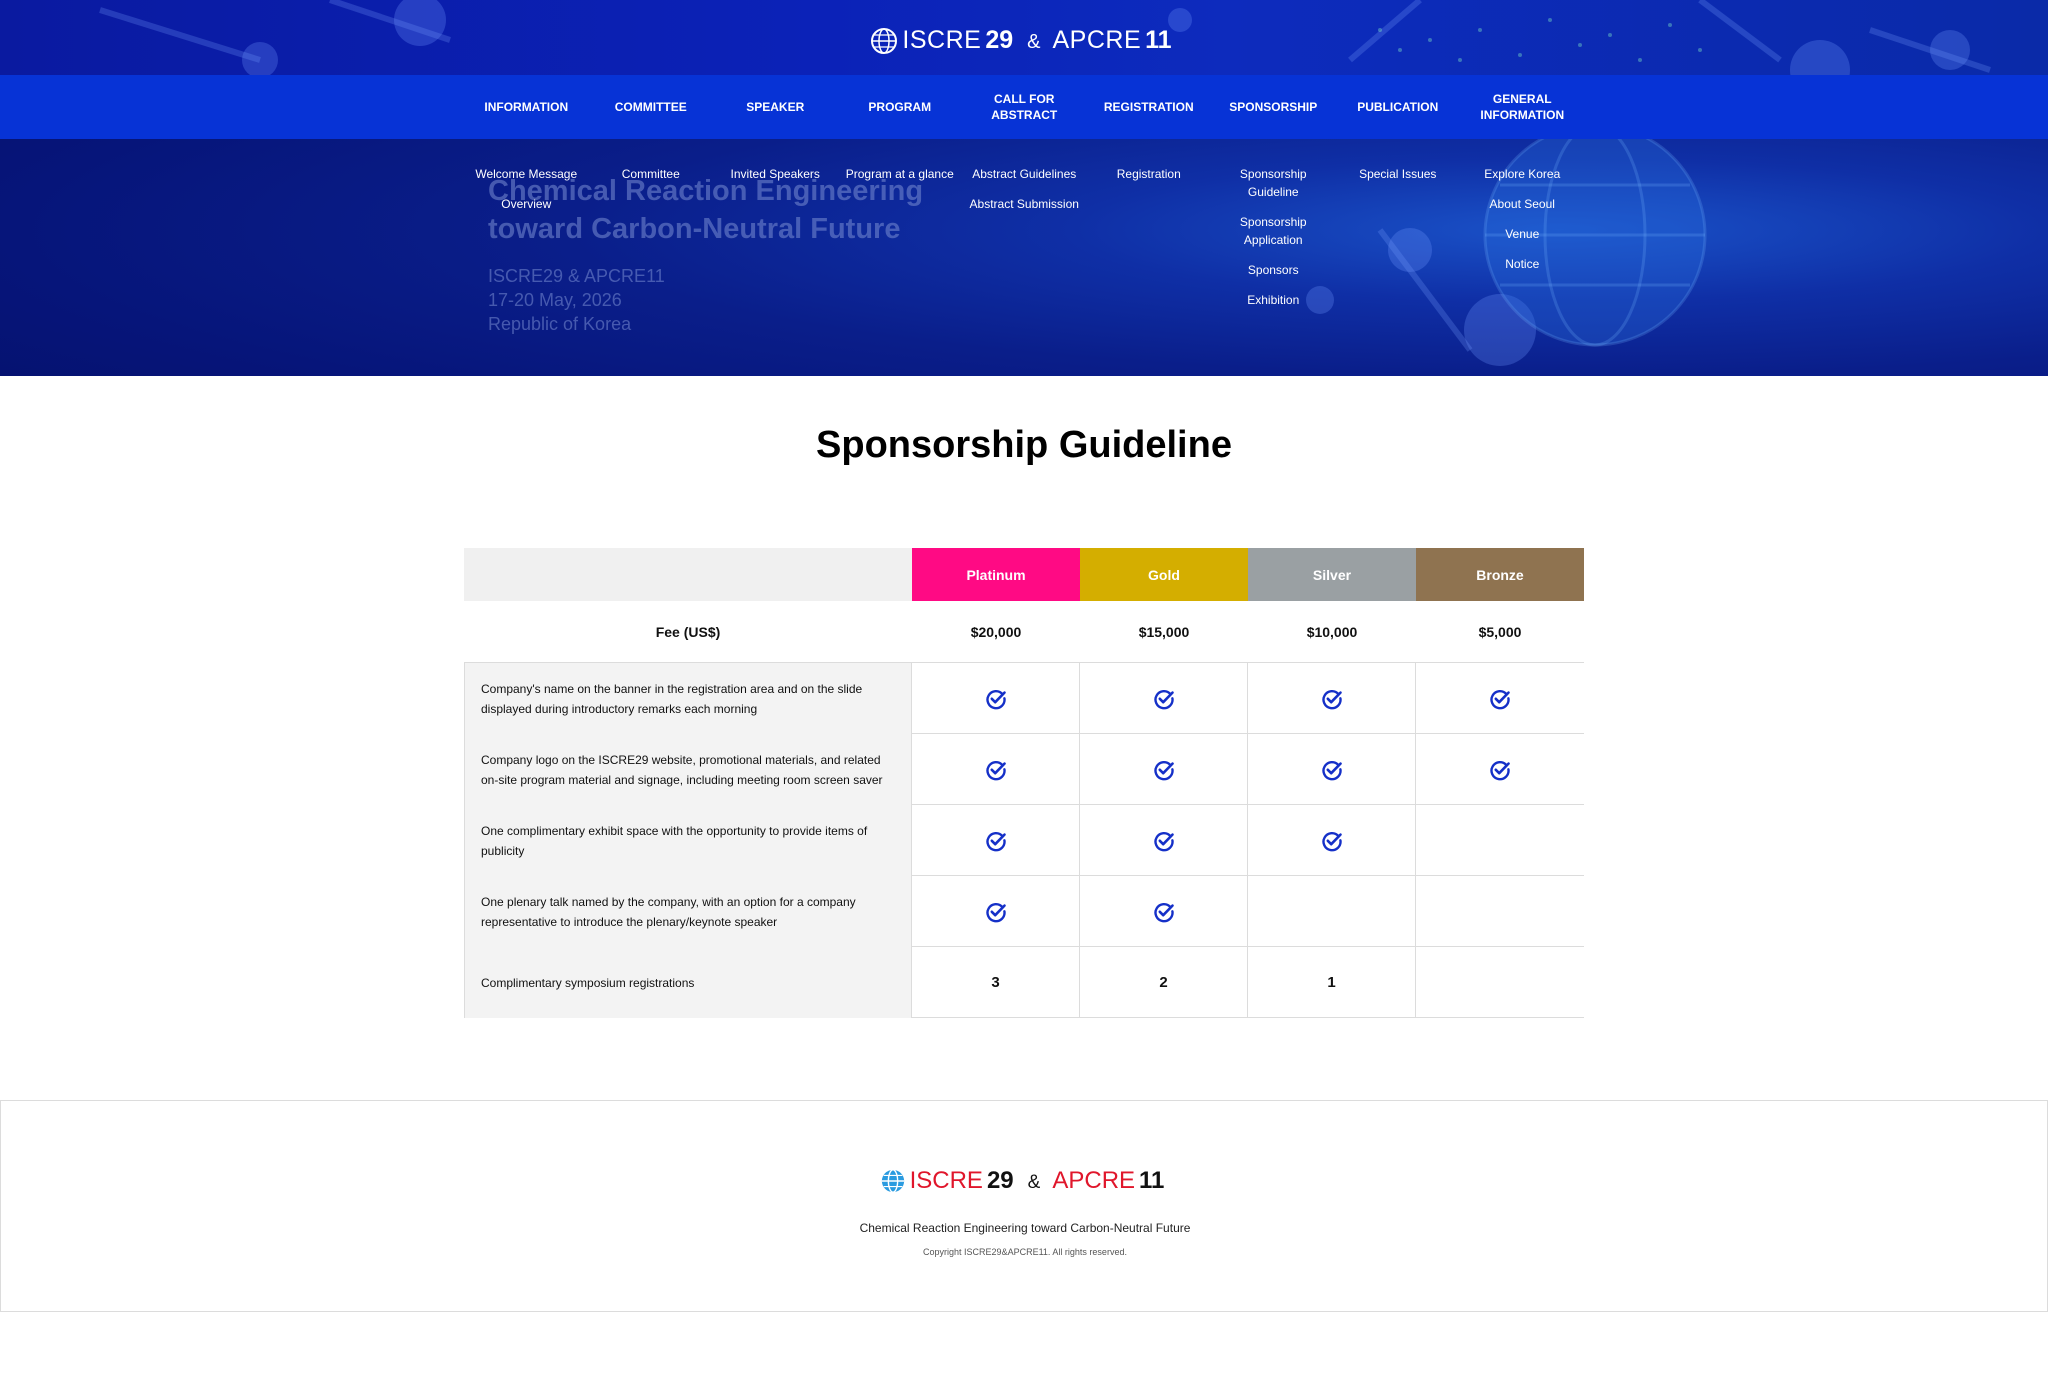 The image size is (2048, 1381). What do you see at coordinates (1273, 300) in the screenshot?
I see `submenu-item-exhibition: Exhibition` at bounding box center [1273, 300].